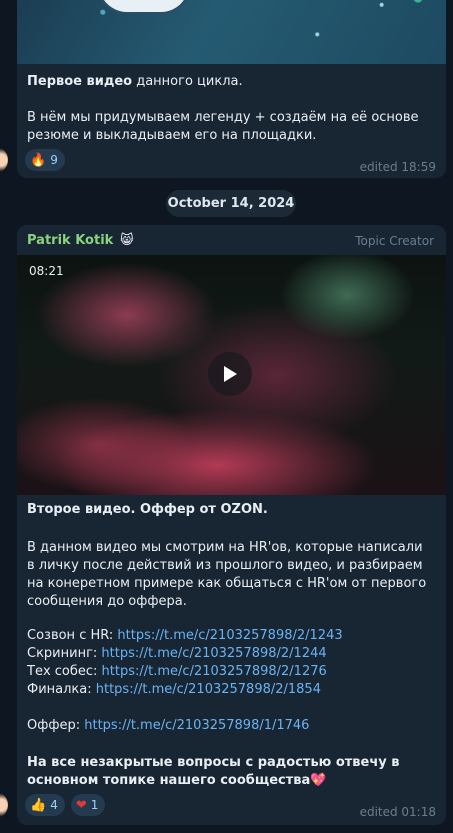 The width and height of the screenshot is (453, 833). Describe the element at coordinates (65, 805) in the screenshot. I see `reactions-bar: 👍 4 ❤ 1` at that location.